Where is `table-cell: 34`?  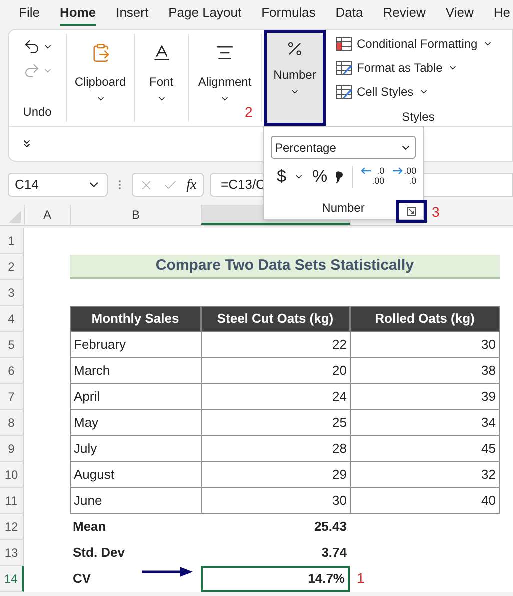
table-cell: 34 is located at coordinates (425, 423).